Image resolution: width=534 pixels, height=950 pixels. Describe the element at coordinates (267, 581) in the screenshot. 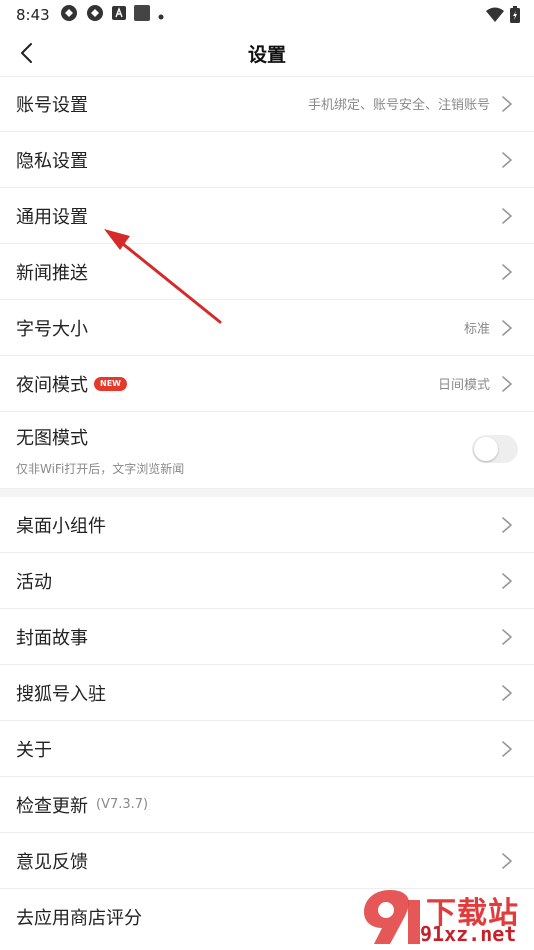

I see `settings-row-activity: 活动` at that location.